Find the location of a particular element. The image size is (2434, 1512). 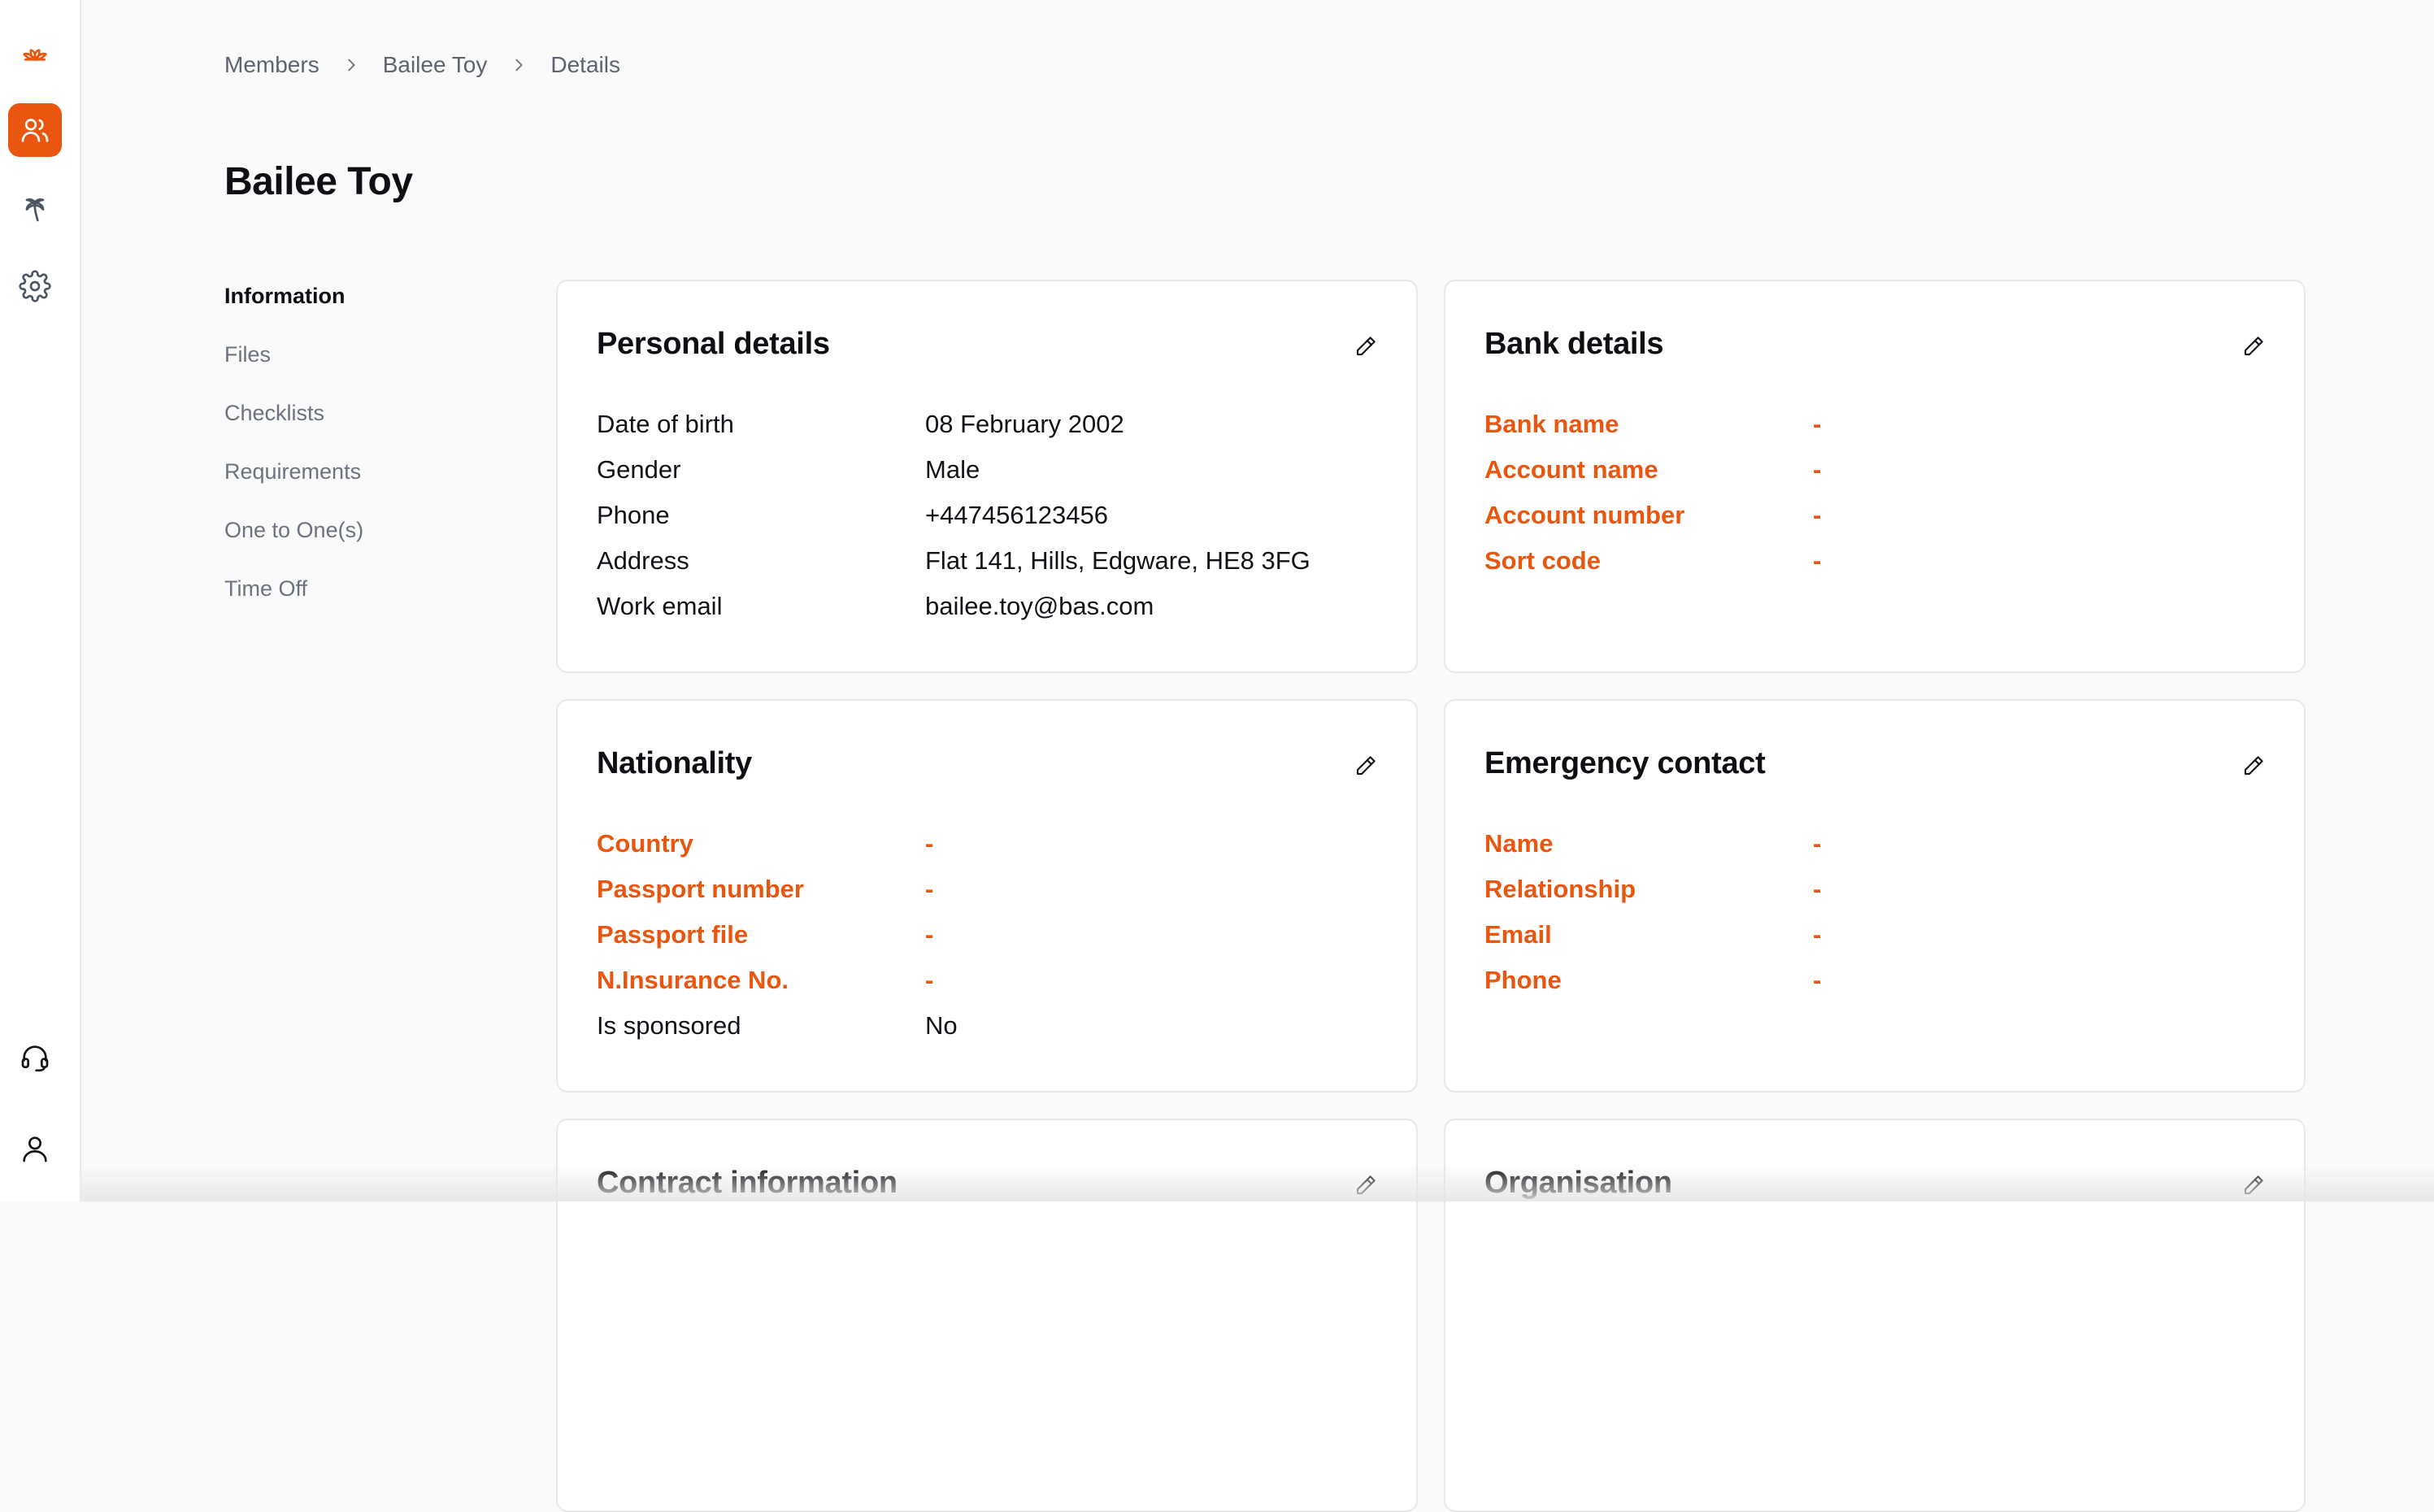

section-nav-files: Files is located at coordinates (293, 367).